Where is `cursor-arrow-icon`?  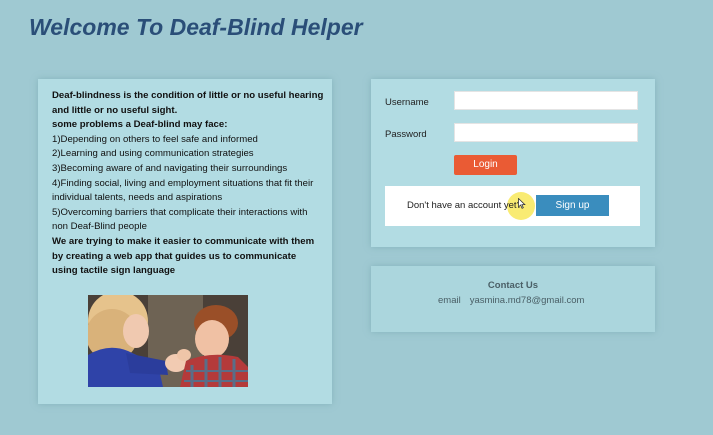
cursor-arrow-icon is located at coordinates (522, 205).